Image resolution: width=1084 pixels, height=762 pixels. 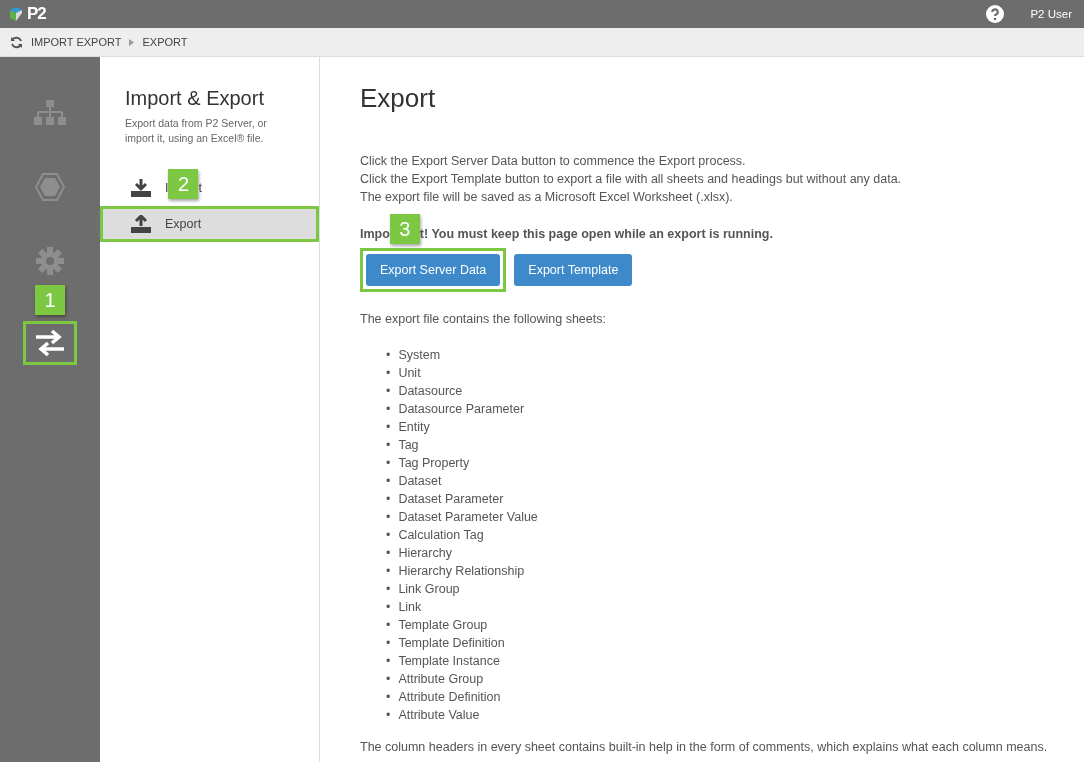 I want to click on menu-item: Export, so click(x=209, y=224).